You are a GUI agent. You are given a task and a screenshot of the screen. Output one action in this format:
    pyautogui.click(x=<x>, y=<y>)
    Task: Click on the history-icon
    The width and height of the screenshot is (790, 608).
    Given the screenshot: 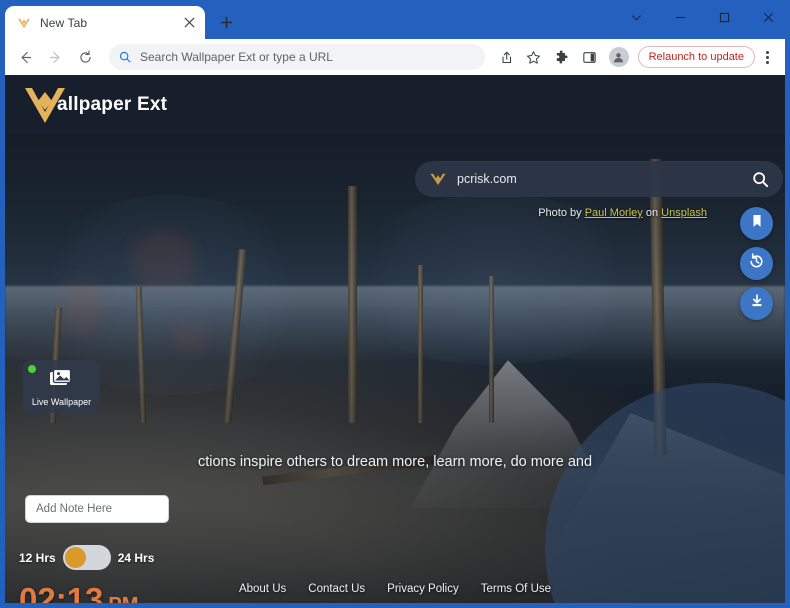 What is the action you would take?
    pyautogui.click(x=756, y=263)
    